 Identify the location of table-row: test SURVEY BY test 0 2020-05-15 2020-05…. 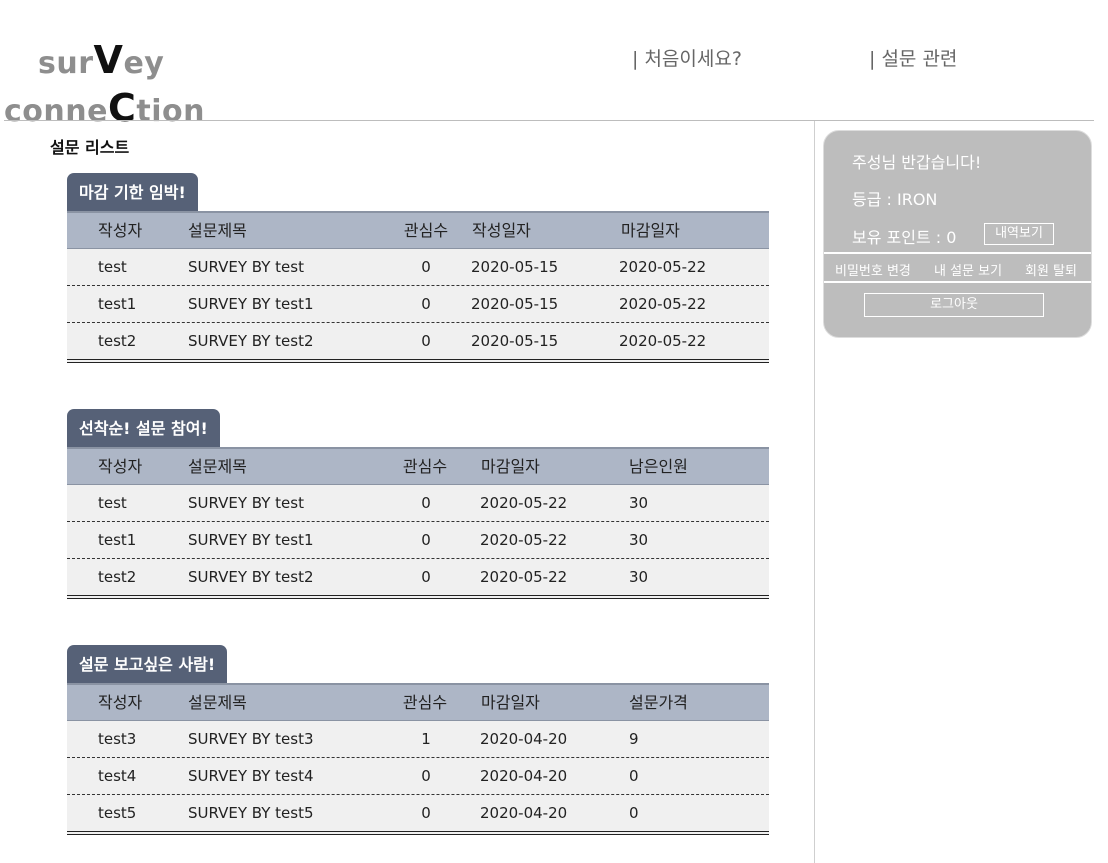
(418, 267).